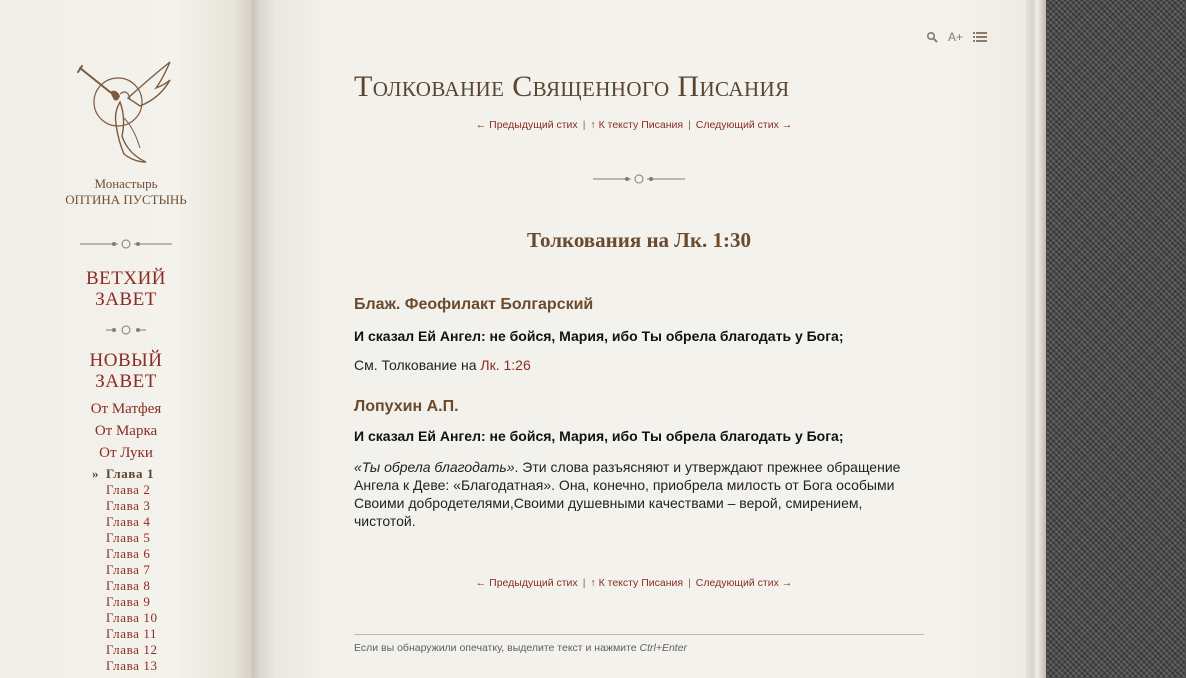 This screenshot has width=1186, height=678. Describe the element at coordinates (132, 570) in the screenshot. I see `chapter-7-link: Глава 7` at that location.